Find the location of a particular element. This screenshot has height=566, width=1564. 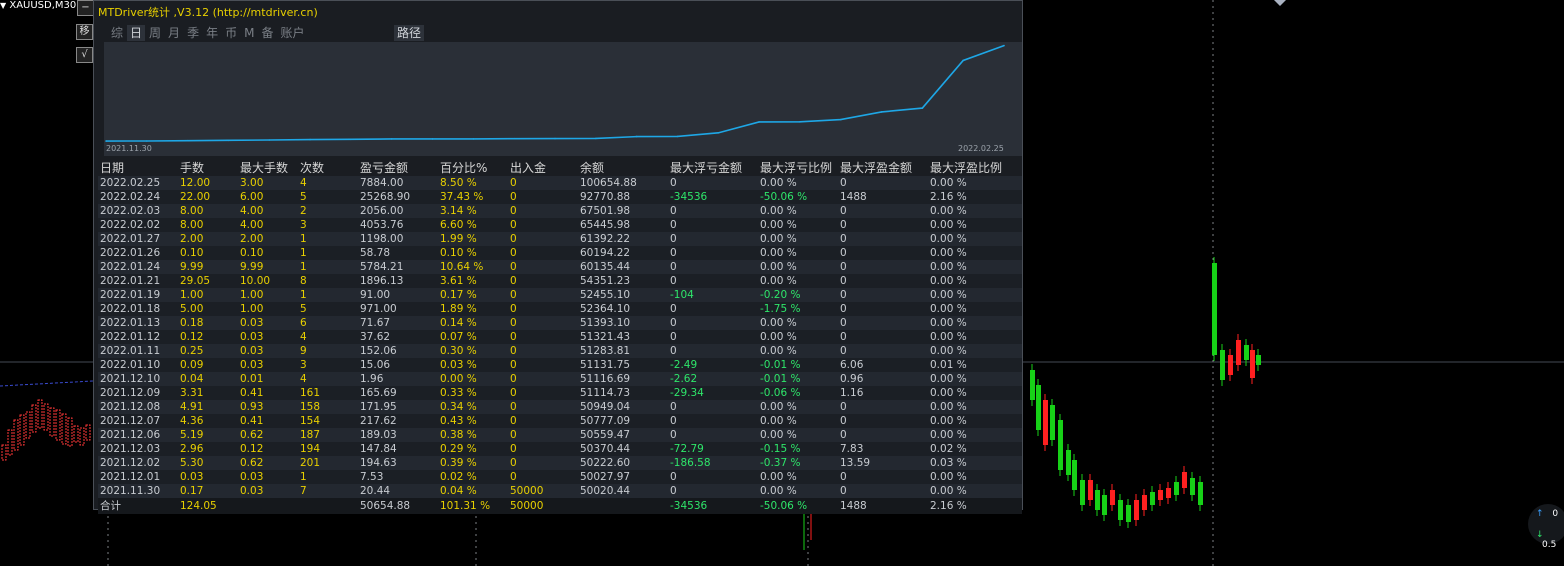

table-cell: 65445.98 is located at coordinates (623, 225).